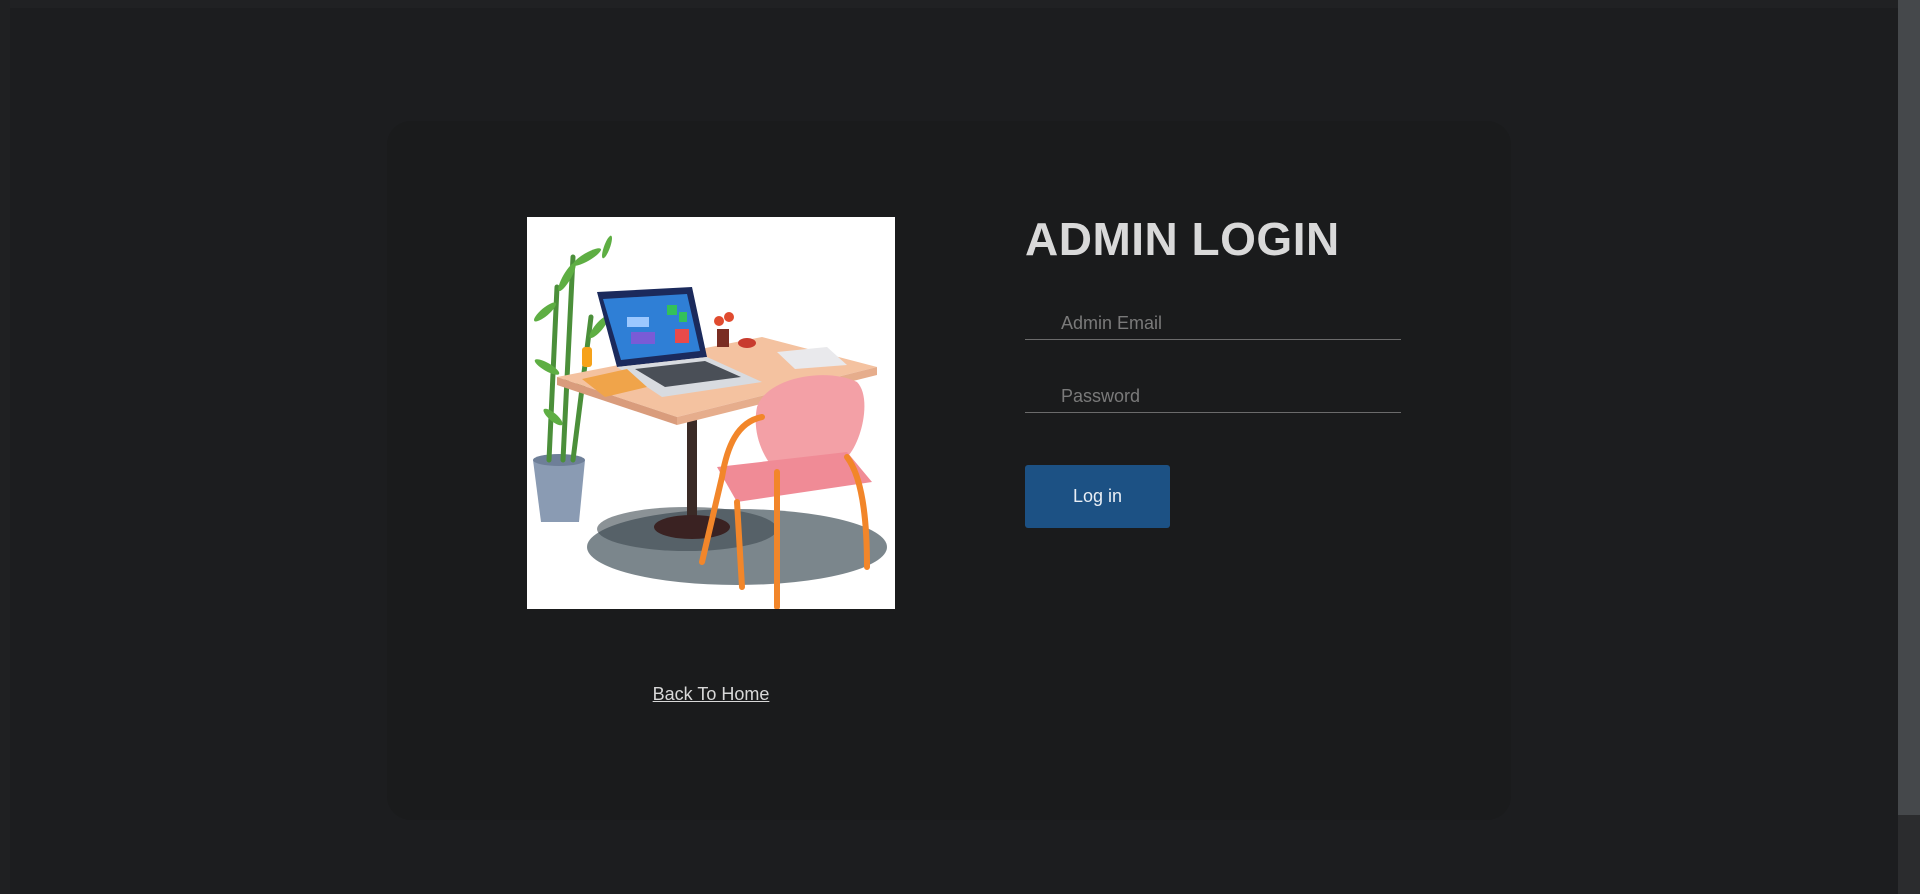  I want to click on scrollbar-thumb, so click(1909, 407).